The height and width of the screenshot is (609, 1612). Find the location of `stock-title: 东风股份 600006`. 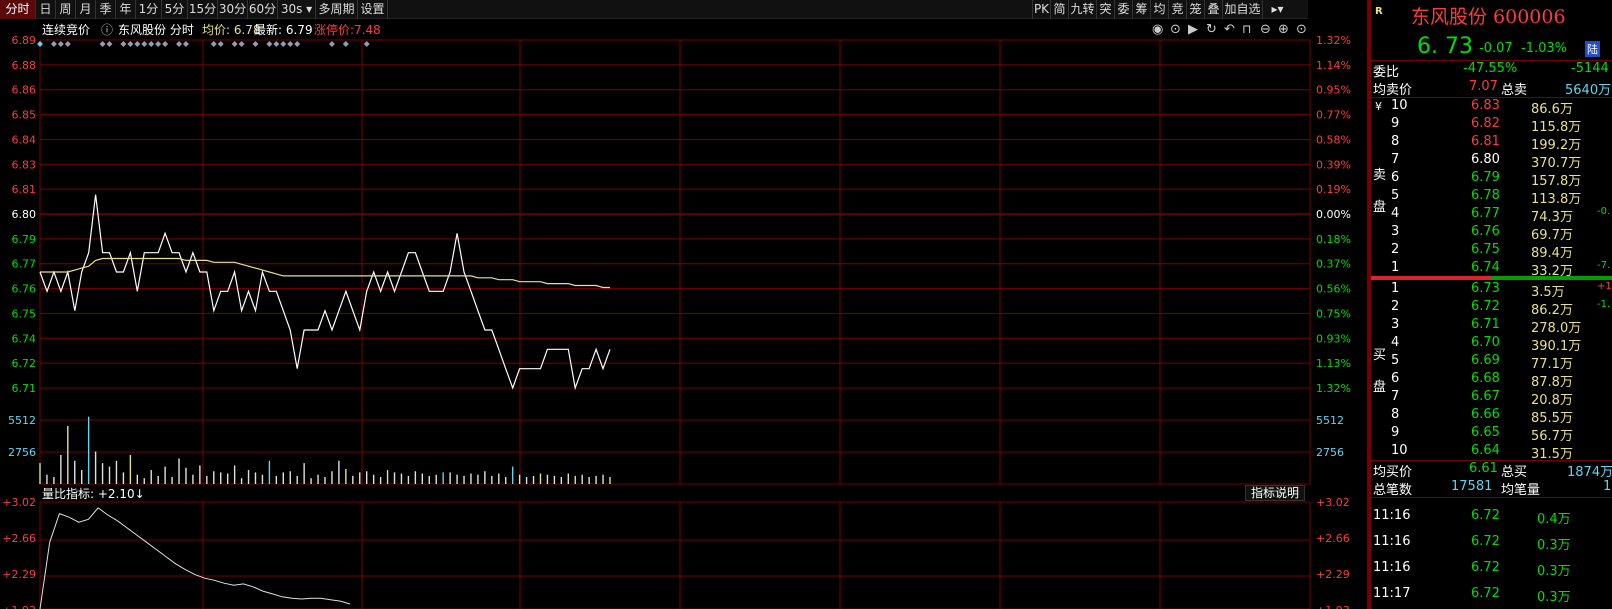

stock-title: 东风股份 600006 is located at coordinates (1488, 17).